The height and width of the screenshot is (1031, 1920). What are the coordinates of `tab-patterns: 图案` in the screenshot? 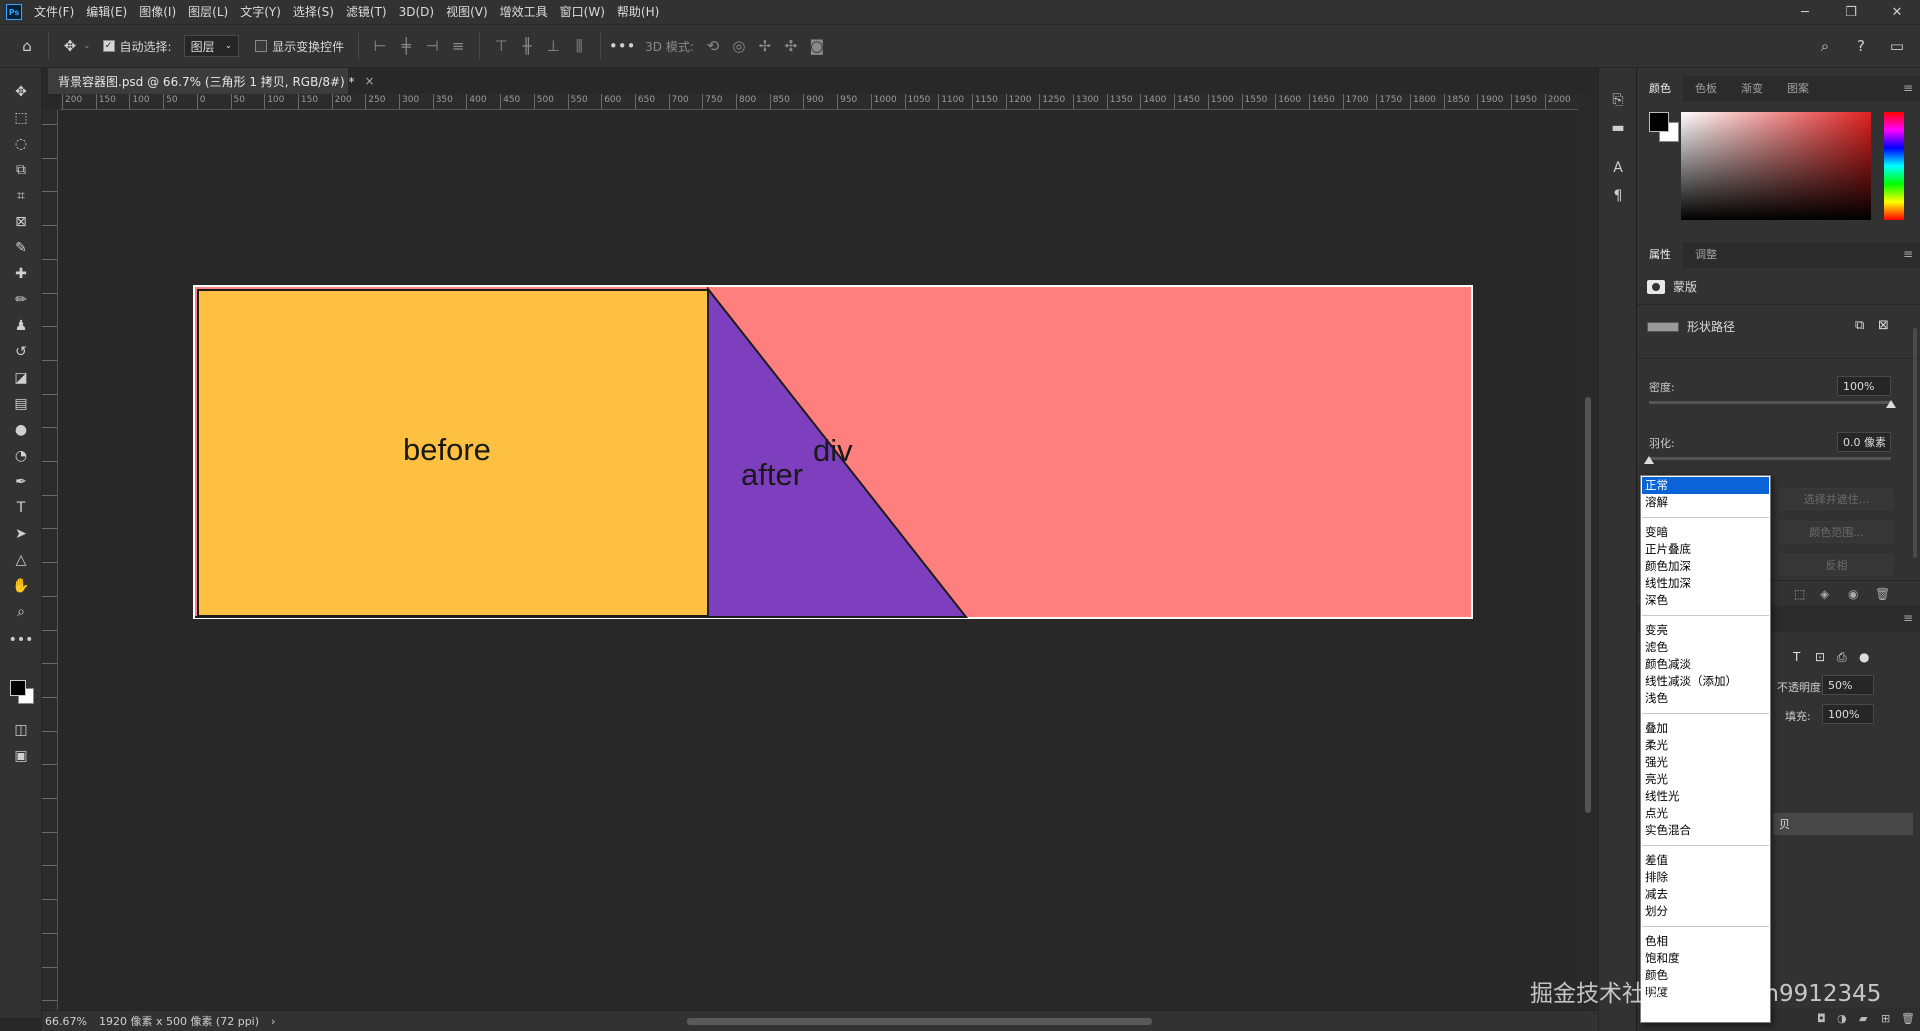 It's located at (1798, 89).